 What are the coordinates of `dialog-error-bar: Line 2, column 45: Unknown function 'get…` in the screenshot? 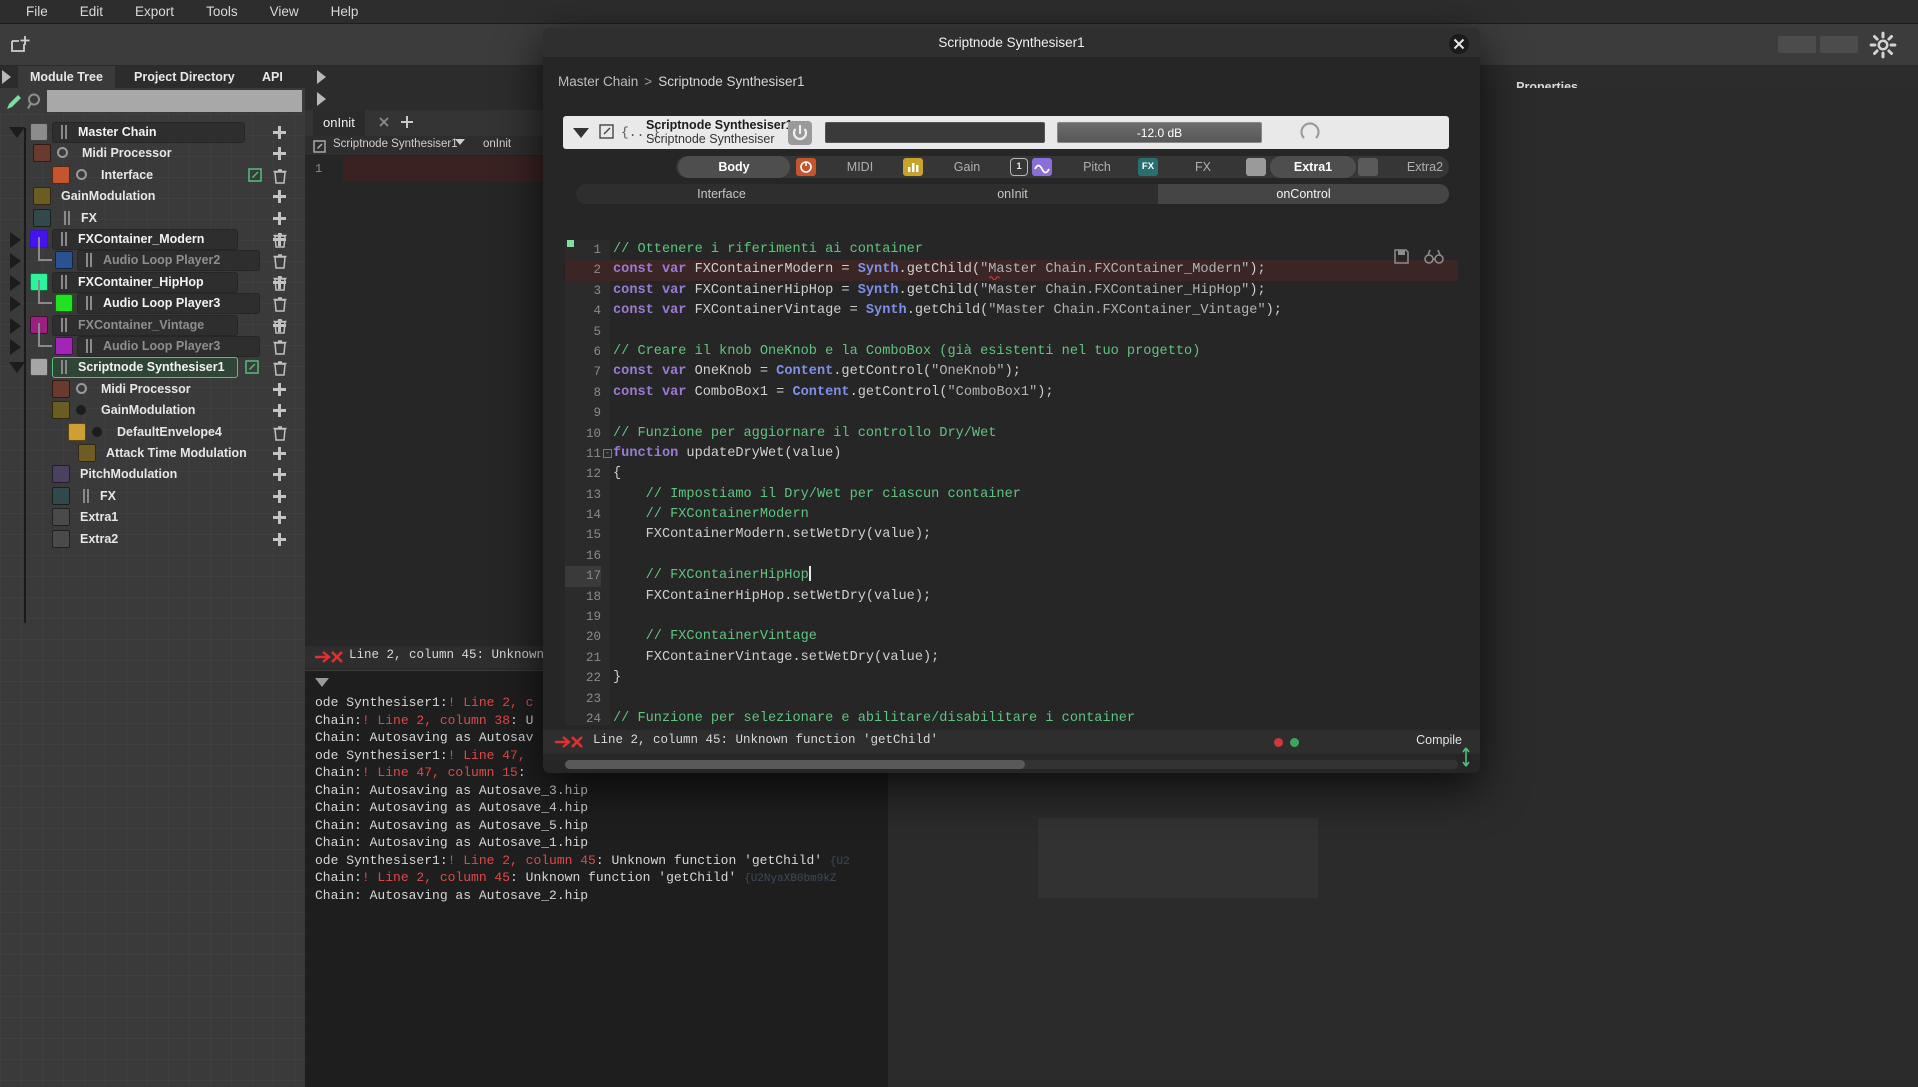 It's located at (1011, 742).